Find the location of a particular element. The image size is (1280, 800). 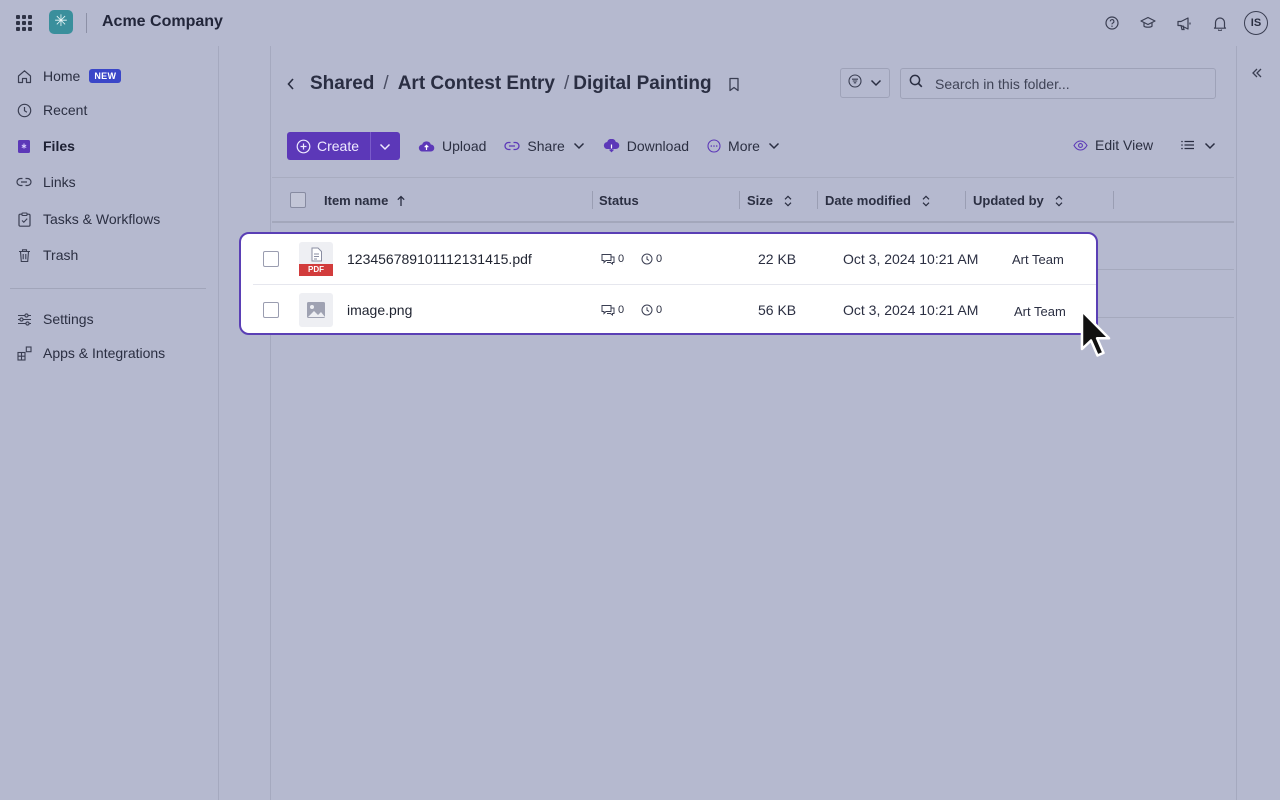

create-divider is located at coordinates (371, 146).